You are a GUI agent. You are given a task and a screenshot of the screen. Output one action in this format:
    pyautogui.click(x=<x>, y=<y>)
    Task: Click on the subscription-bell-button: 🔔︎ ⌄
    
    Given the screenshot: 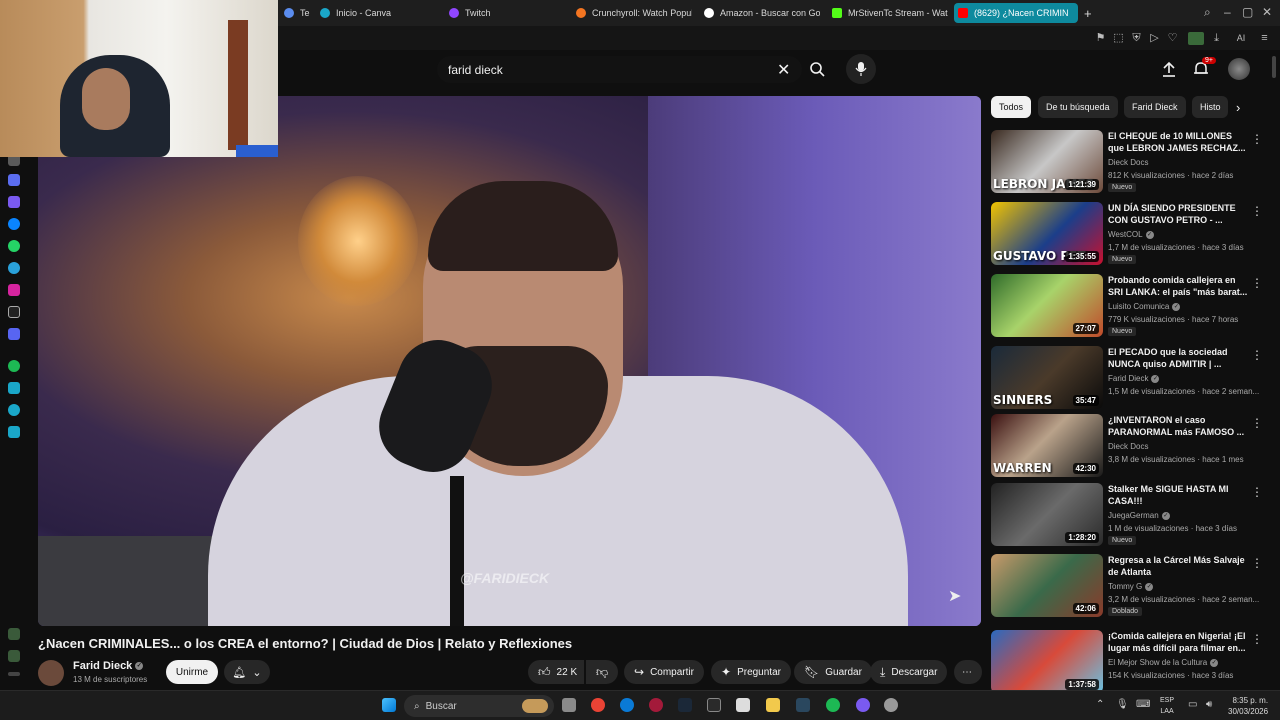 What is the action you would take?
    pyautogui.click(x=247, y=672)
    